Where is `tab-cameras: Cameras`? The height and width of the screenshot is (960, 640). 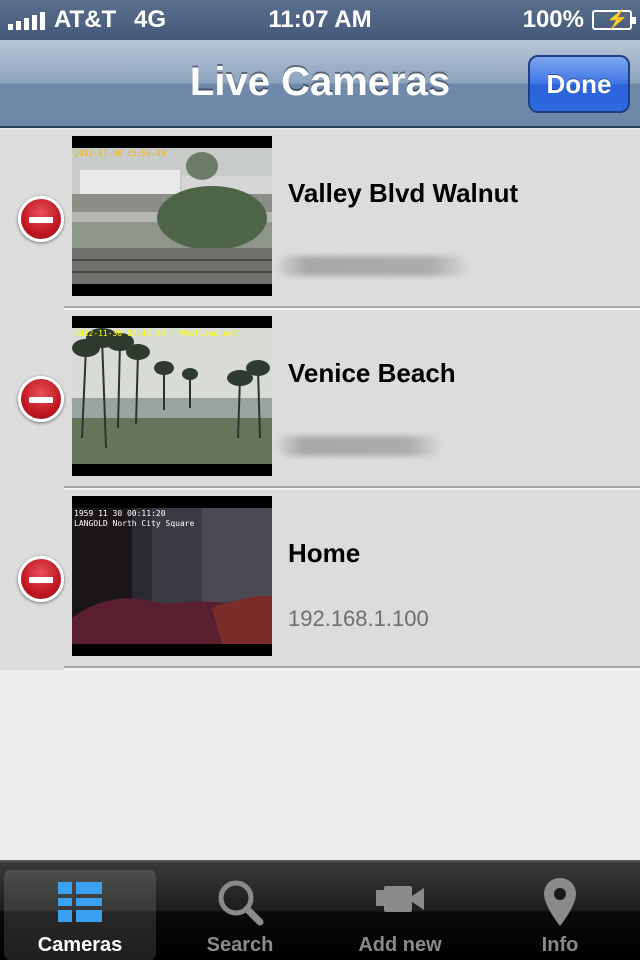
tab-cameras: Cameras is located at coordinates (80, 915).